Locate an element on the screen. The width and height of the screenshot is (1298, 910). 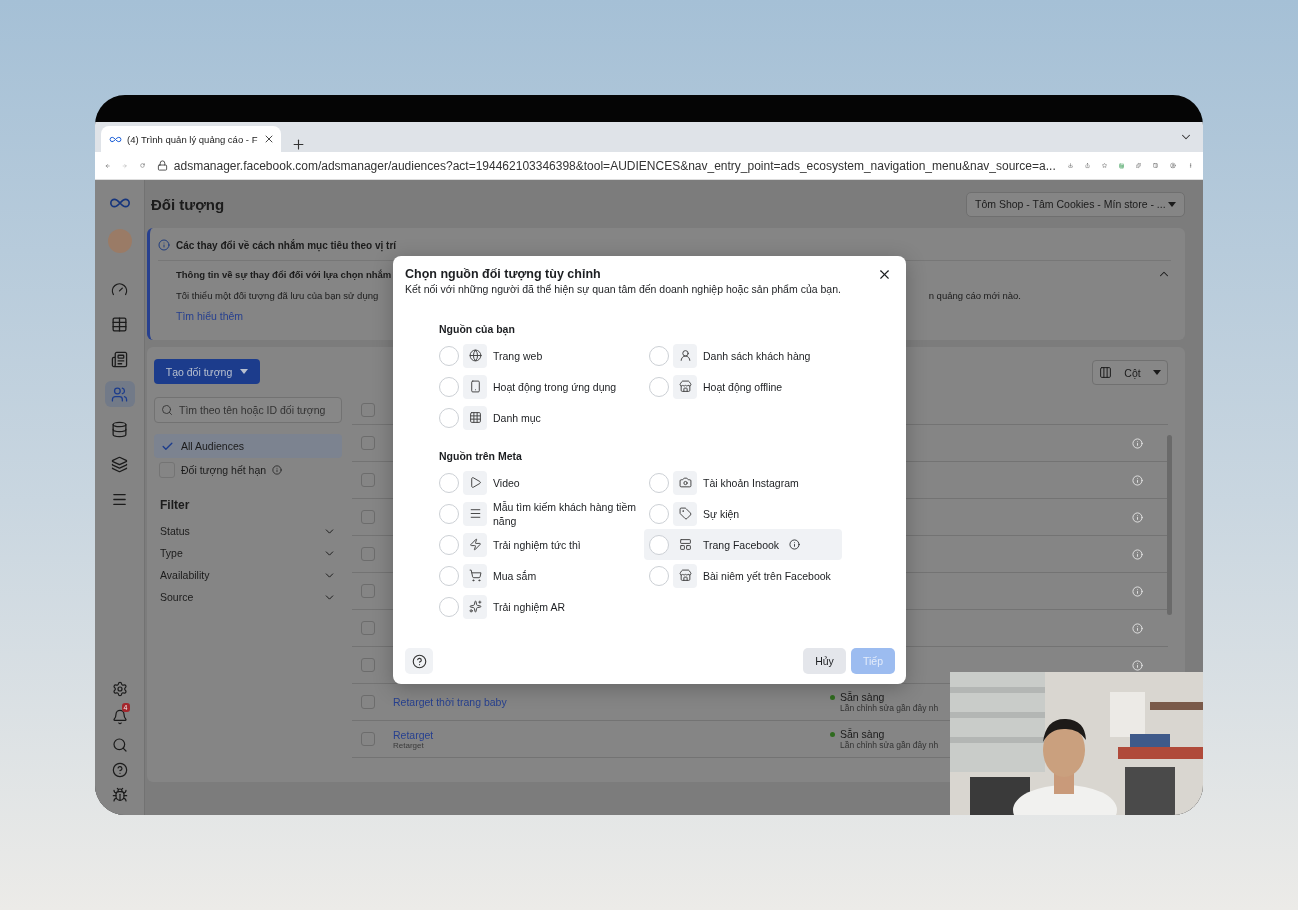
pages-icon is located at coordinates (119, 359).